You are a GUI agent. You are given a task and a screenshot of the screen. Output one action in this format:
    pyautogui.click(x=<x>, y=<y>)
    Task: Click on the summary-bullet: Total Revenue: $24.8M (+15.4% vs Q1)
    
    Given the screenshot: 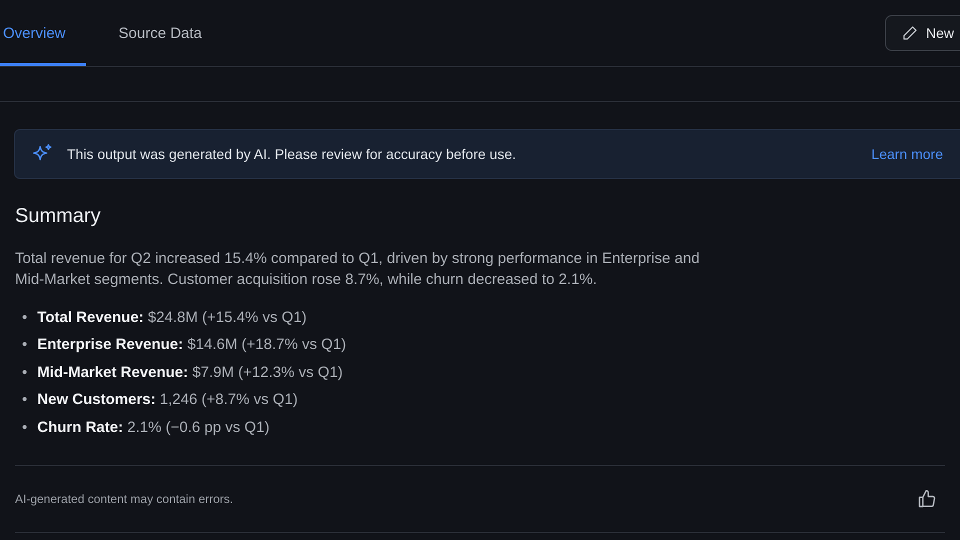 What is the action you would take?
    pyautogui.click(x=172, y=317)
    